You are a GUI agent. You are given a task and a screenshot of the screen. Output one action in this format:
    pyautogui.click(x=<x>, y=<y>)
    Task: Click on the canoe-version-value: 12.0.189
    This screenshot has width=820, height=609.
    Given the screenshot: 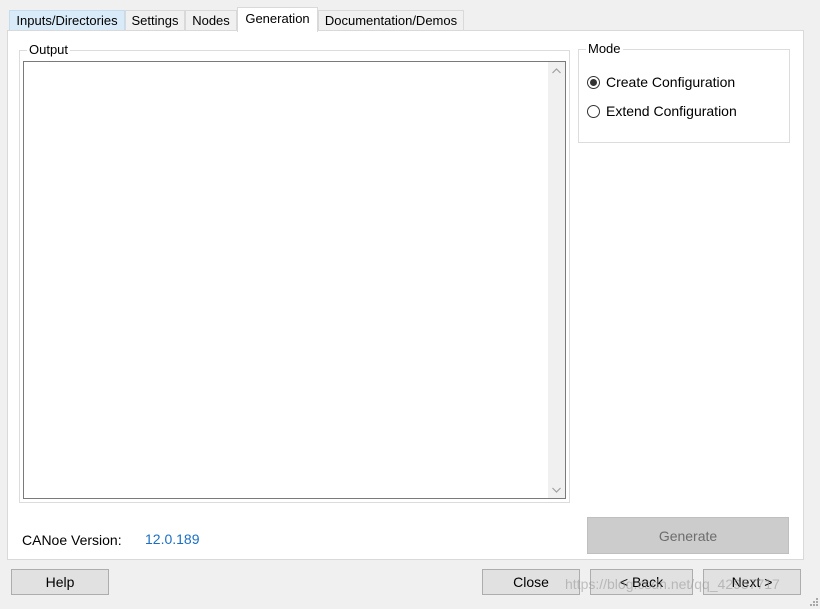 What is the action you would take?
    pyautogui.click(x=172, y=539)
    